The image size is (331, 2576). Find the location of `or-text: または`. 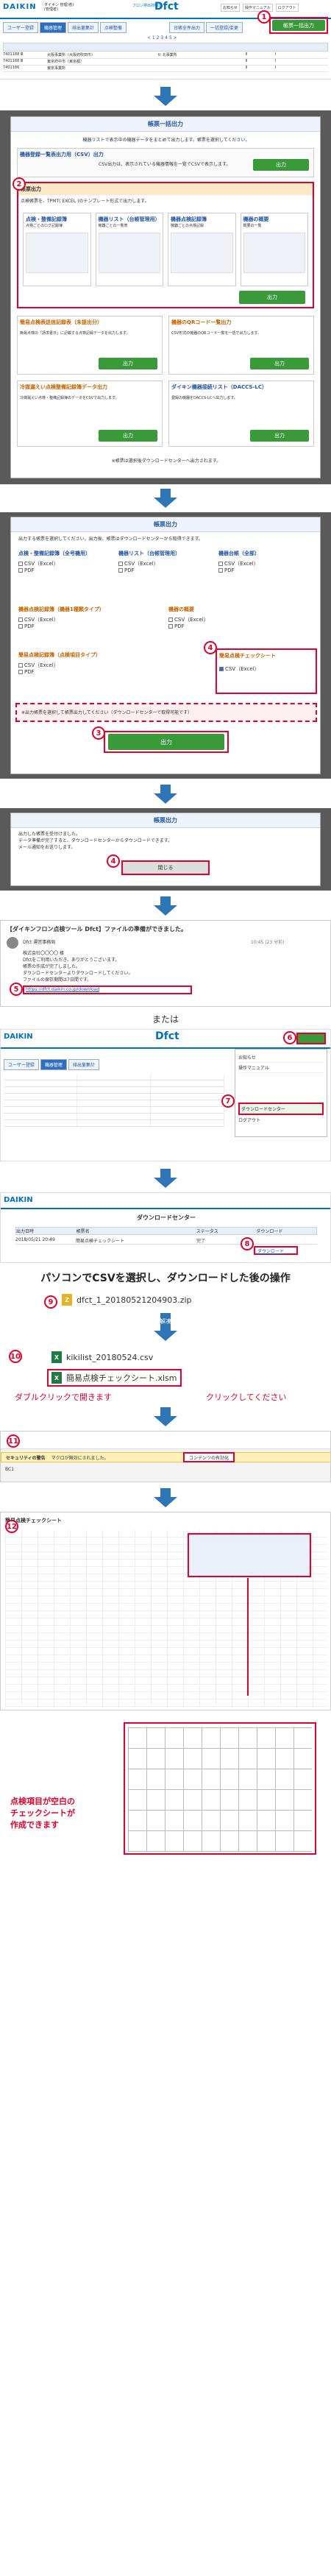

or-text: または is located at coordinates (165, 1020).